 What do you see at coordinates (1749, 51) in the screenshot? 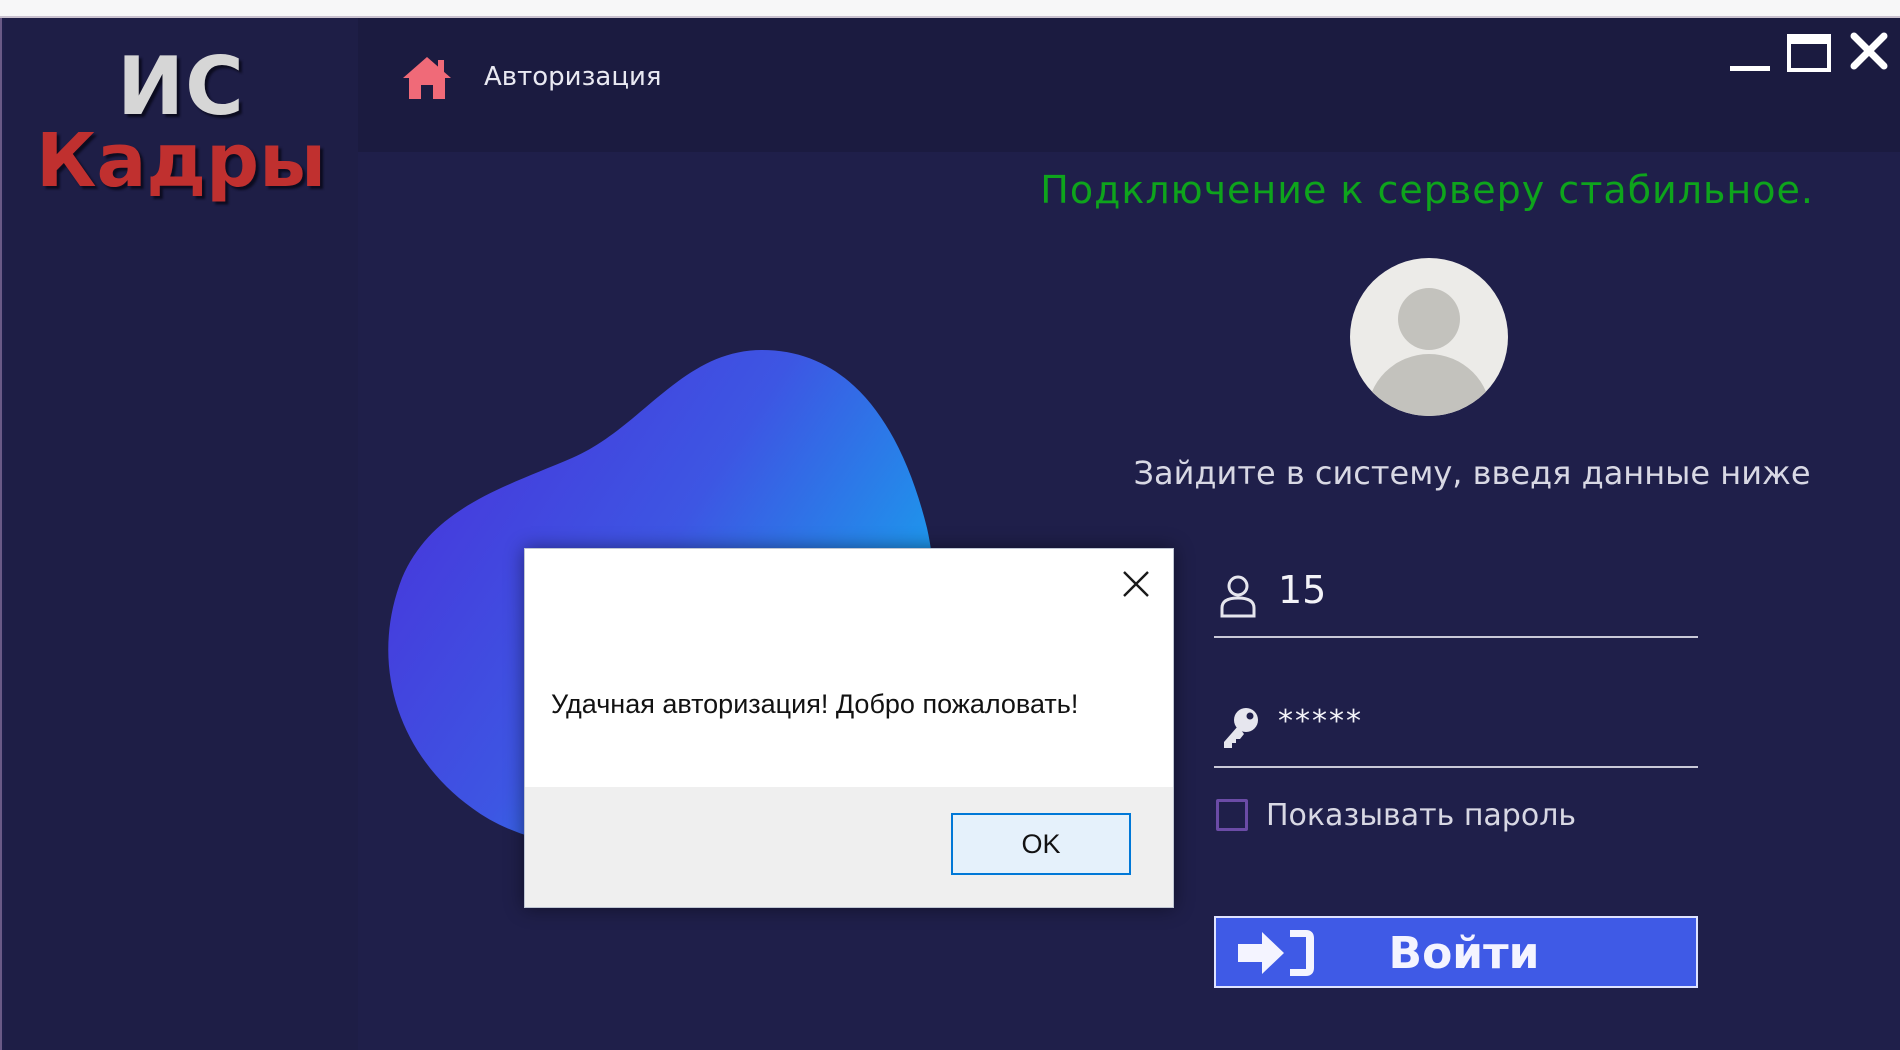
I see `minimize-icon` at bounding box center [1749, 51].